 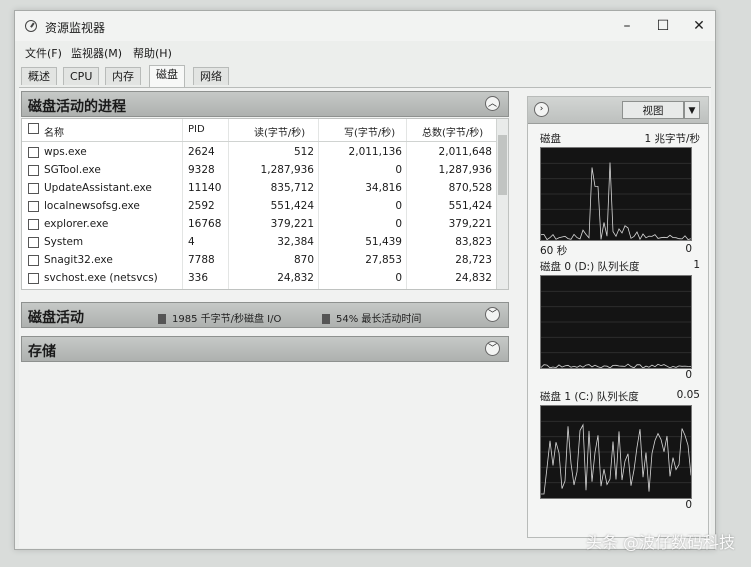 I want to click on graph-title: 磁盘, so click(x=550, y=139).